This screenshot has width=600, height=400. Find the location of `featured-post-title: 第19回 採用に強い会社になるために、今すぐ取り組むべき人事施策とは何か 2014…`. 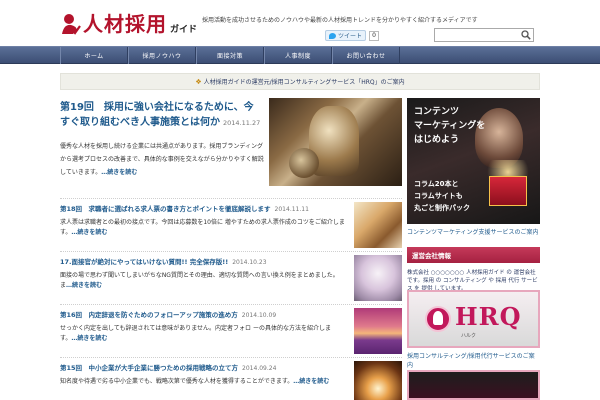

featured-post-title: 第19回 採用に強い会社になるために、今すぐ取り組むべき人事施策とは何か 2014… is located at coordinates (161, 115).